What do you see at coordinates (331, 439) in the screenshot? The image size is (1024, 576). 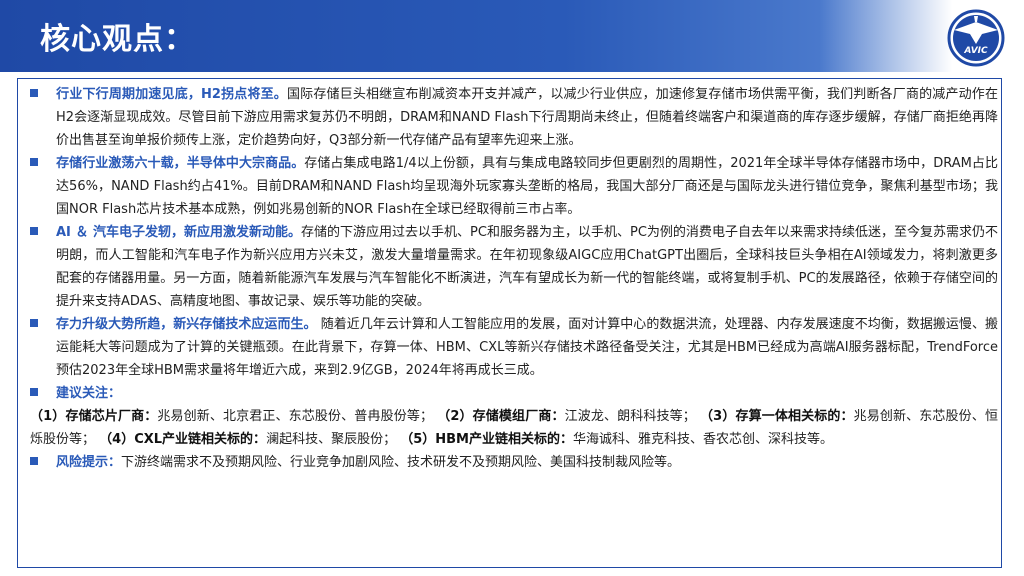 I see `recommend-text: 澜起科技、聚辰股份；` at bounding box center [331, 439].